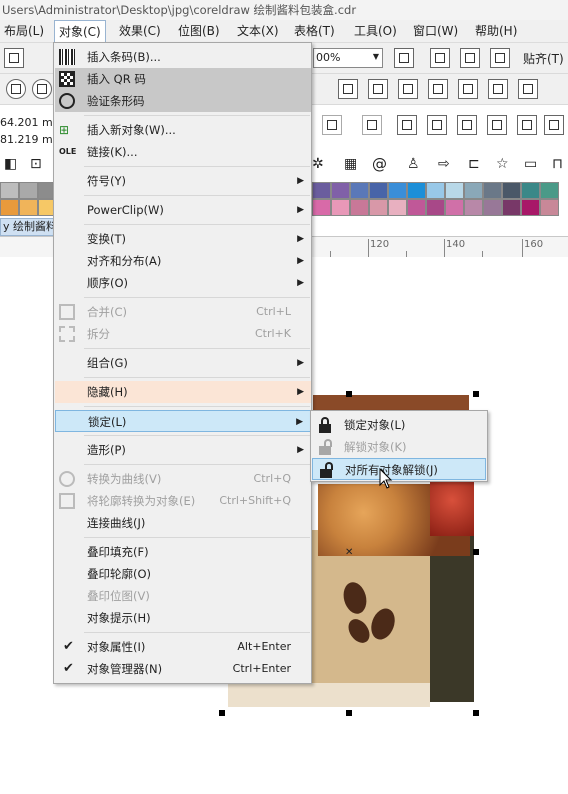 The image size is (568, 794). Describe the element at coordinates (399, 447) in the screenshot. I see `submenu-item-unlock-object: 解锁对象(K)` at that location.